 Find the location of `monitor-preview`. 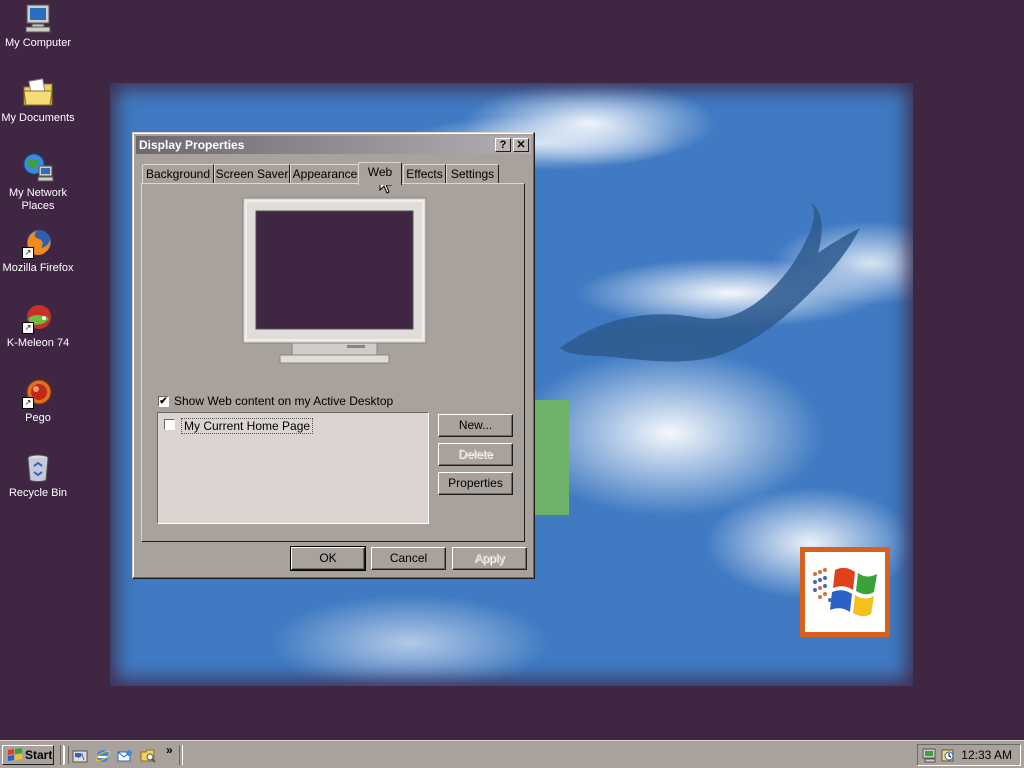

monitor-preview is located at coordinates (334, 280).